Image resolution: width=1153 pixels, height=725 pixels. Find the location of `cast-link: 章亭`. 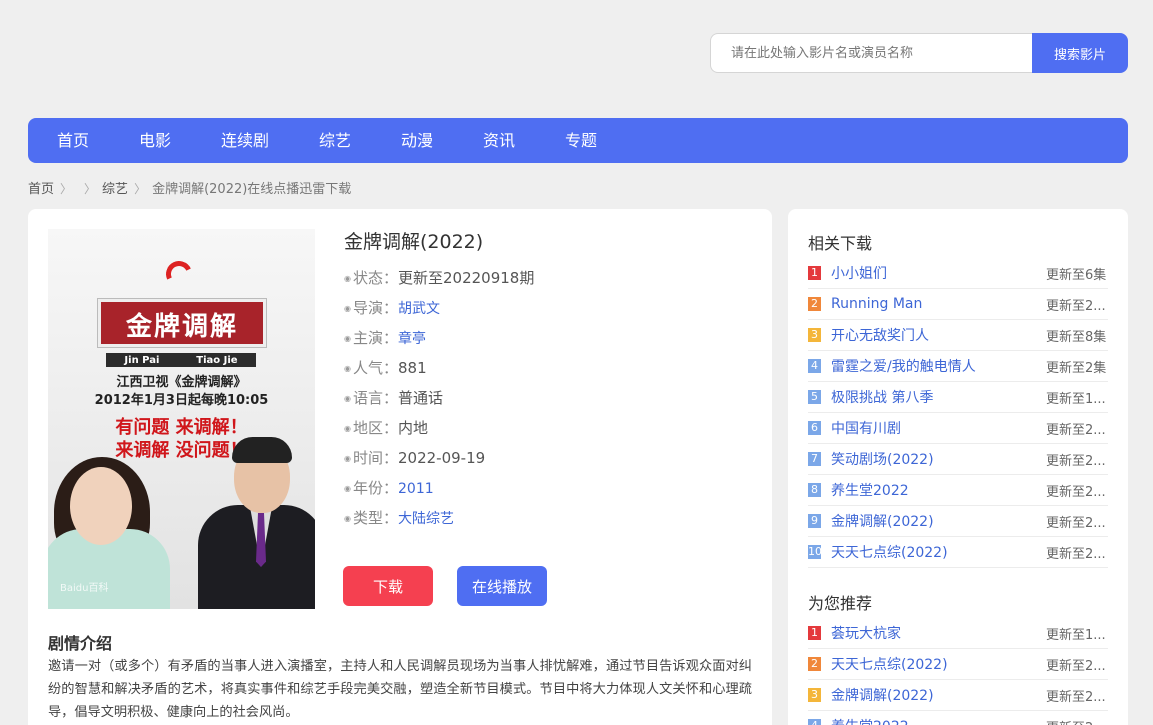

cast-link: 章亭 is located at coordinates (412, 339).